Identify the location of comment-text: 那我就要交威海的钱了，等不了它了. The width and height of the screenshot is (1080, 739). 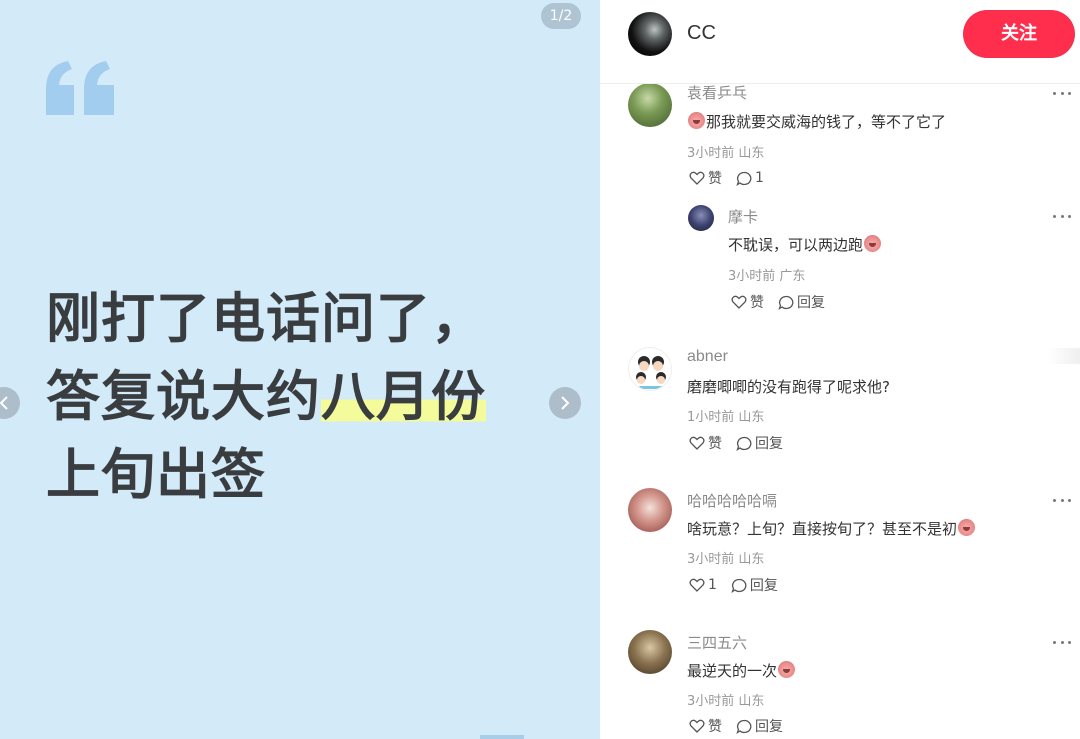
(816, 121).